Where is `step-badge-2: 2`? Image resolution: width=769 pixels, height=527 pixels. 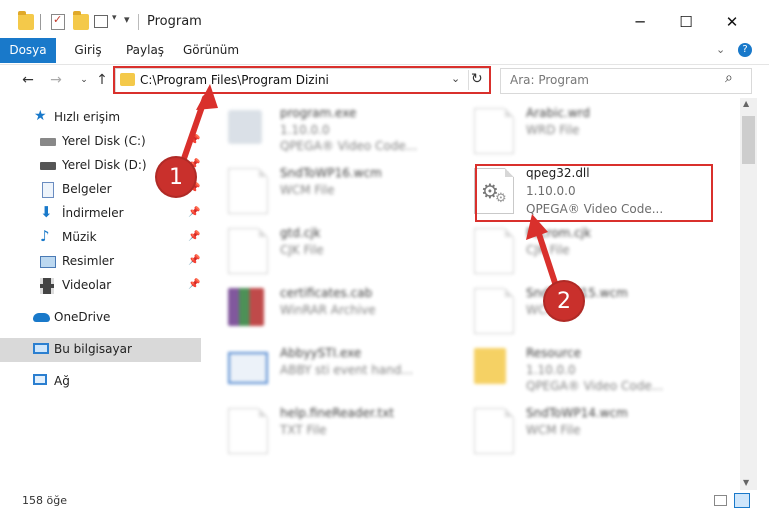 step-badge-2: 2 is located at coordinates (564, 301).